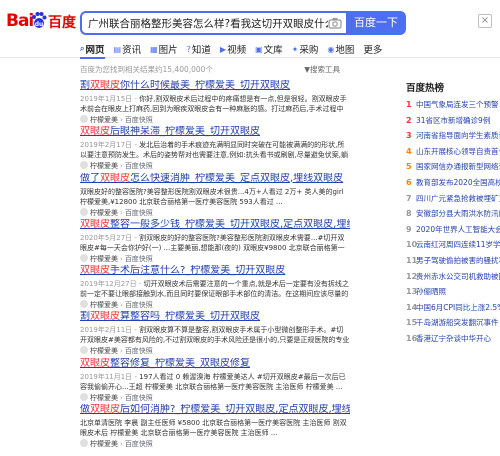  Describe the element at coordinates (372, 49) in the screenshot. I see `tab-more: 更多` at that location.